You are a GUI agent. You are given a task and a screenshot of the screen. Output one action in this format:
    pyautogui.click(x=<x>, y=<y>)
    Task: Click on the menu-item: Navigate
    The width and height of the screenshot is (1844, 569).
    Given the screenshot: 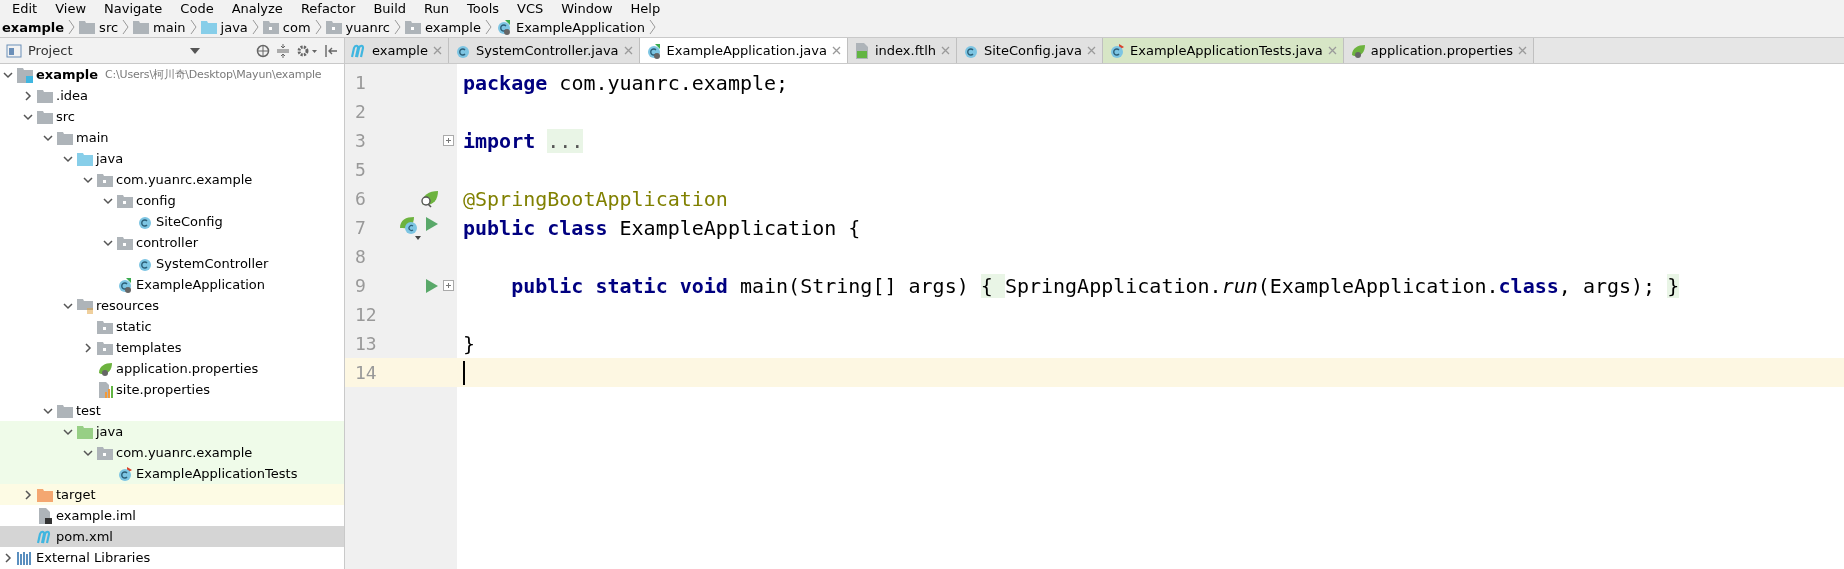 What is the action you would take?
    pyautogui.click(x=133, y=8)
    